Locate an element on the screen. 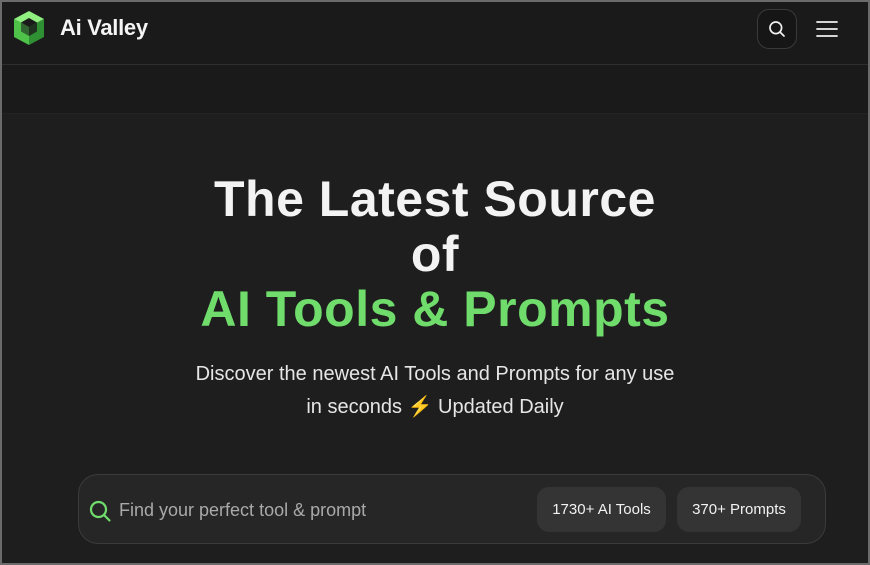 This screenshot has width=870, height=565. ai-tools-count-button: 1730+ AI Tools is located at coordinates (601, 509).